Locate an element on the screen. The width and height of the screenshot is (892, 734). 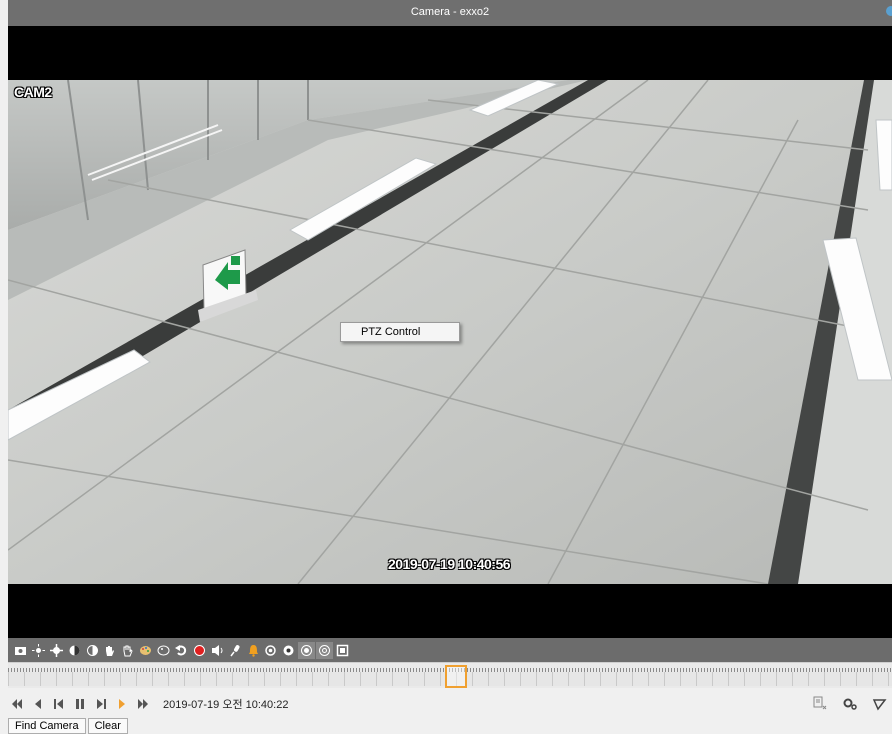
record-icon is located at coordinates (199, 650).